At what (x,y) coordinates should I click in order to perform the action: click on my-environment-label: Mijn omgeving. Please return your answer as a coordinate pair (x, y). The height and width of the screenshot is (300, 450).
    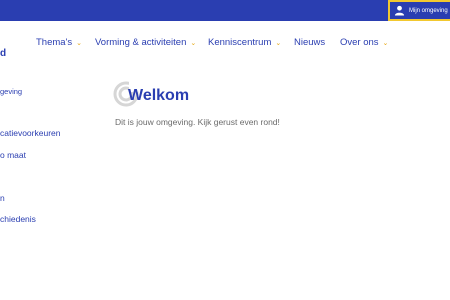
    Looking at the image, I should click on (428, 10).